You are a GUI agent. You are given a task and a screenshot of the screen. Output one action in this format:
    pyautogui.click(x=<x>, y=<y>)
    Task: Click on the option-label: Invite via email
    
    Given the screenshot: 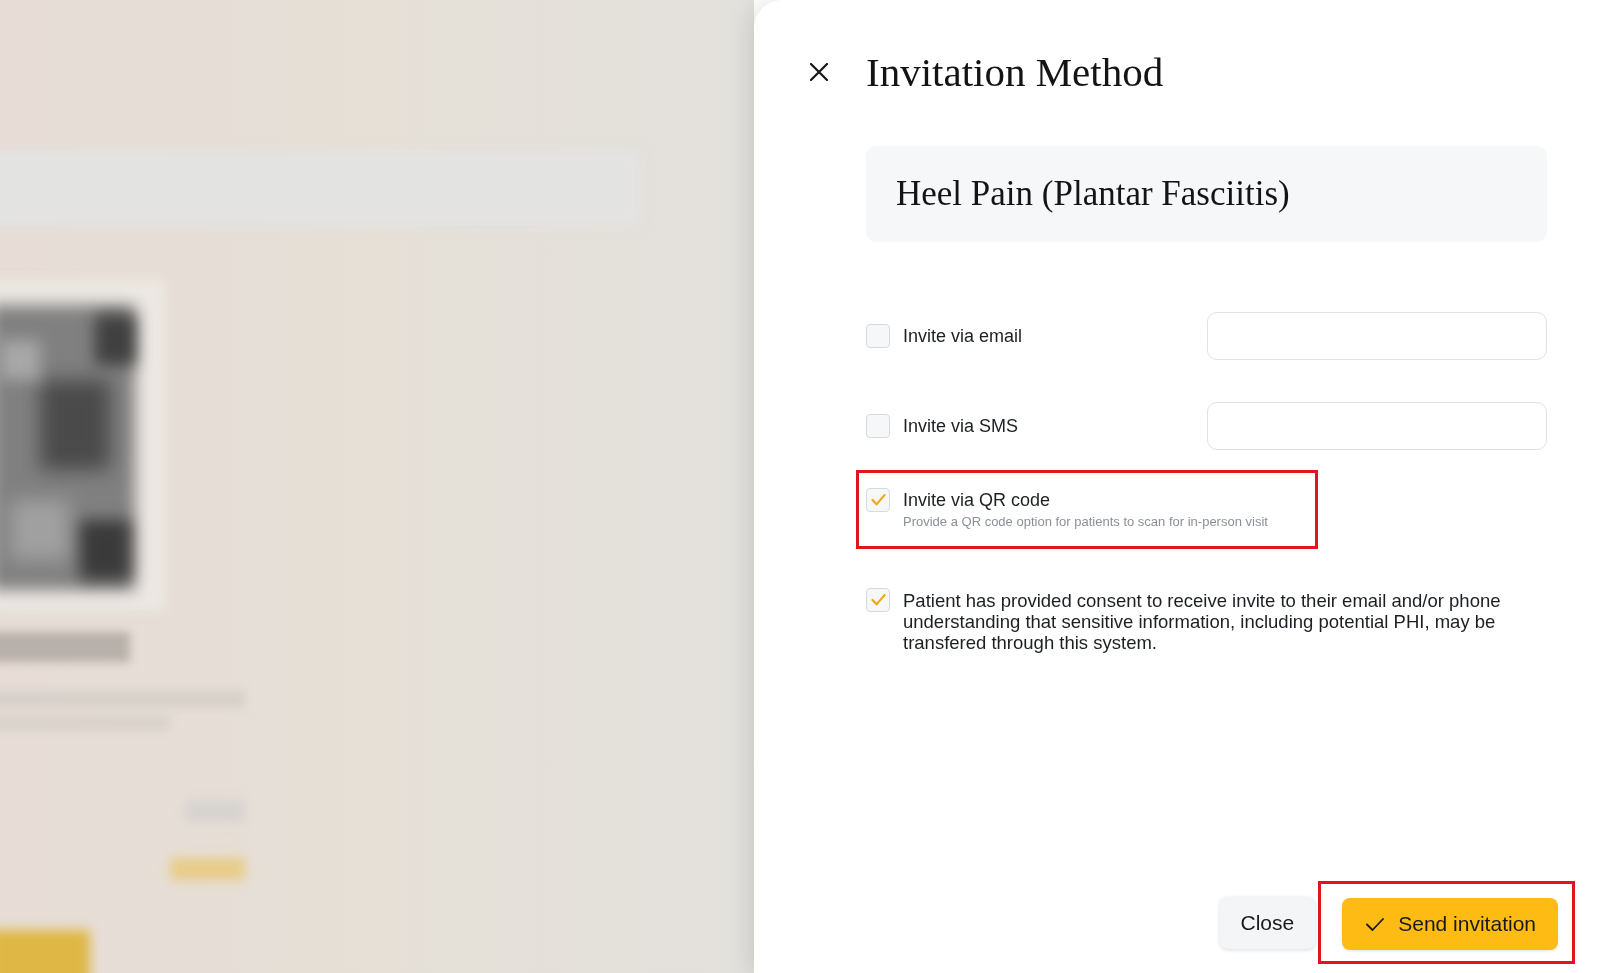 What is the action you would take?
    pyautogui.click(x=963, y=336)
    